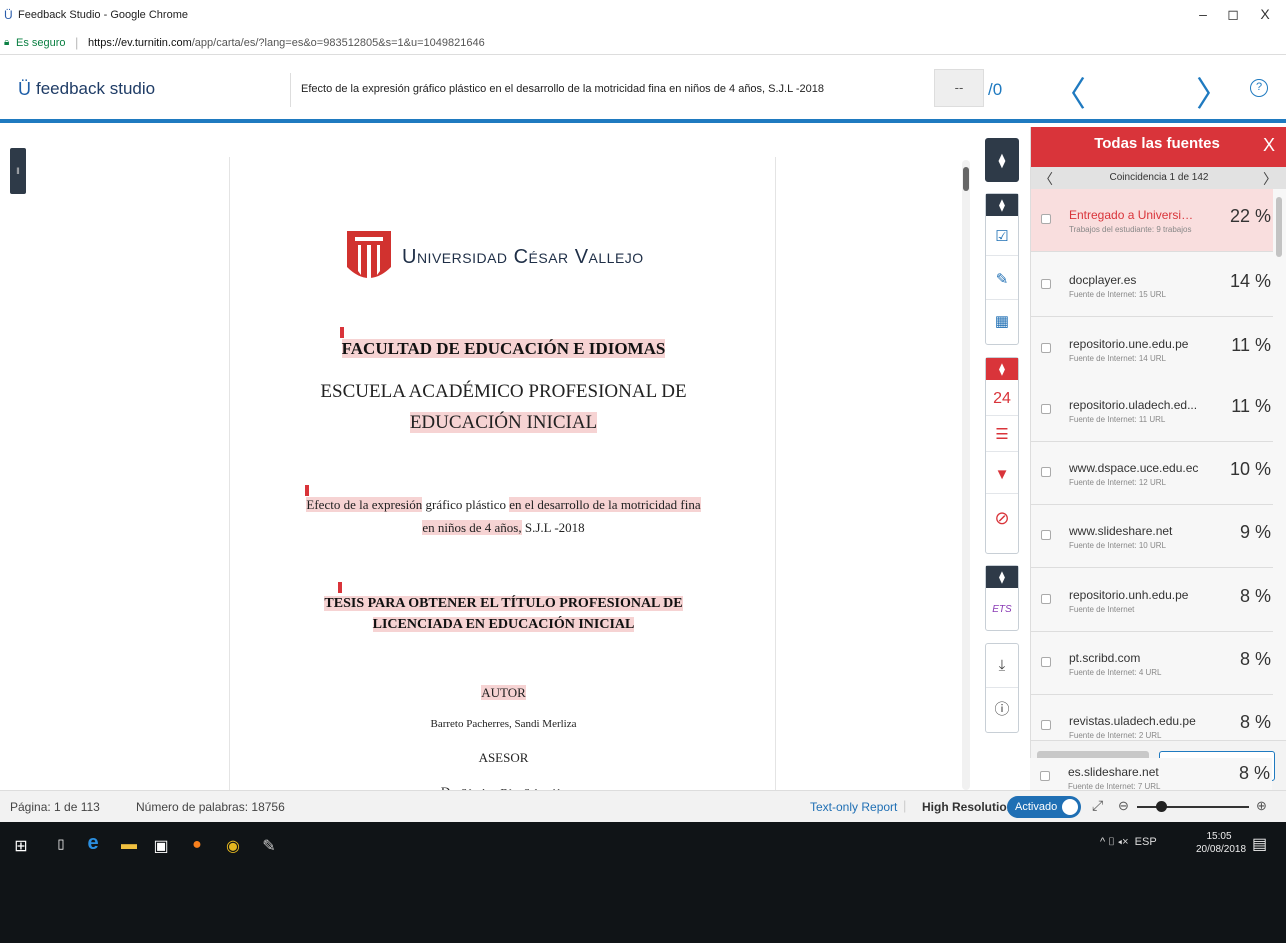 The image size is (1286, 943). Describe the element at coordinates (1203, 14) in the screenshot. I see `minimize-button: –` at that location.